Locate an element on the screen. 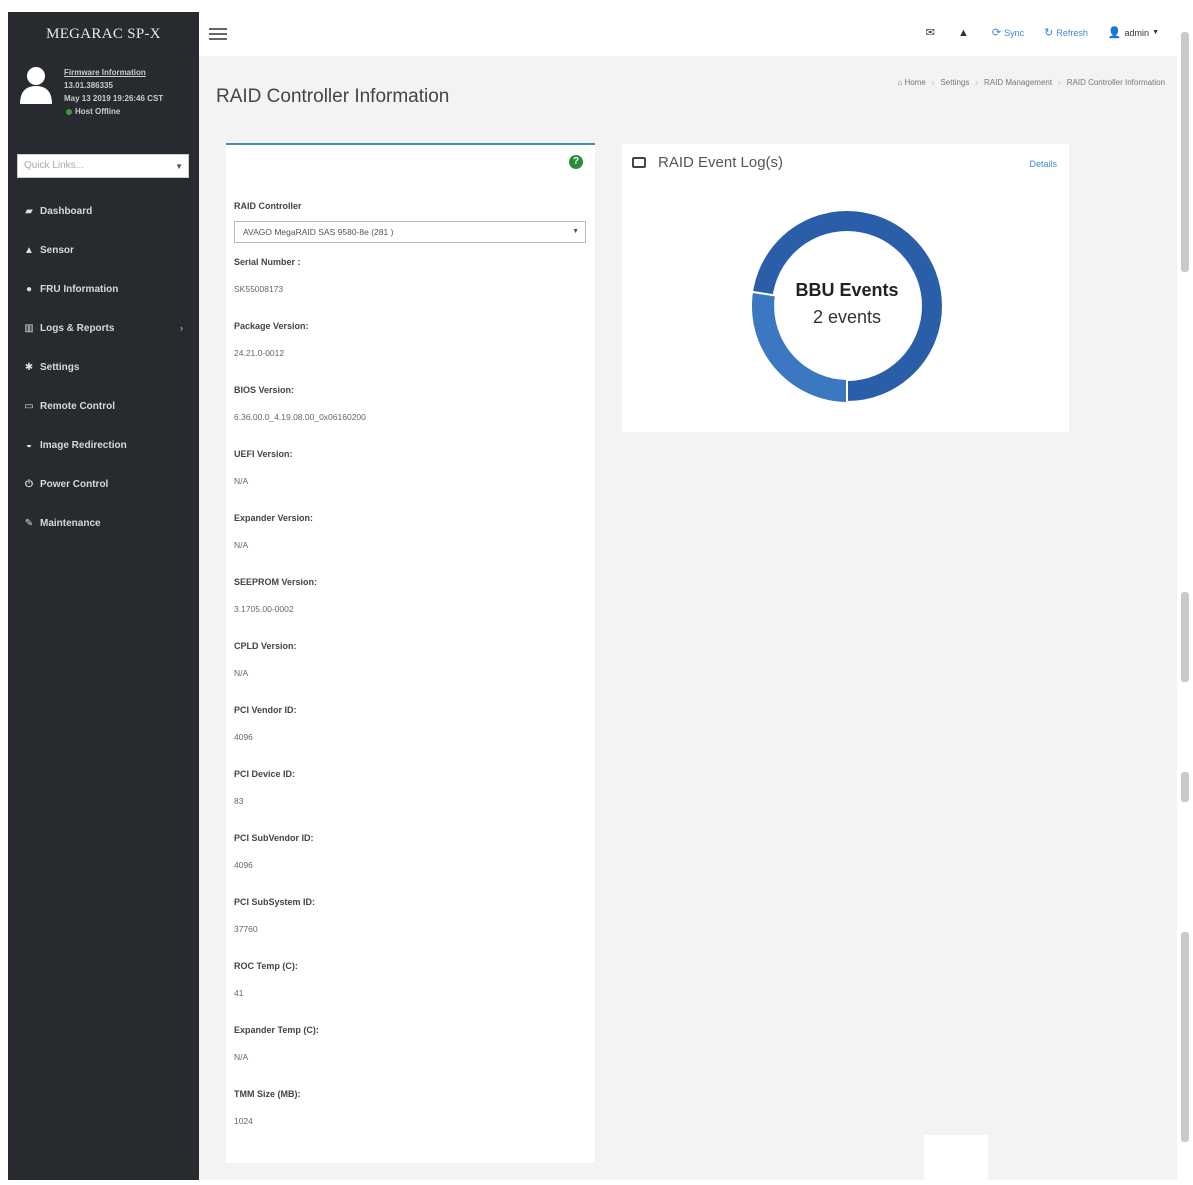 The image size is (1193, 1185). quick-links-select: Quick Links... ▼ is located at coordinates (103, 166).